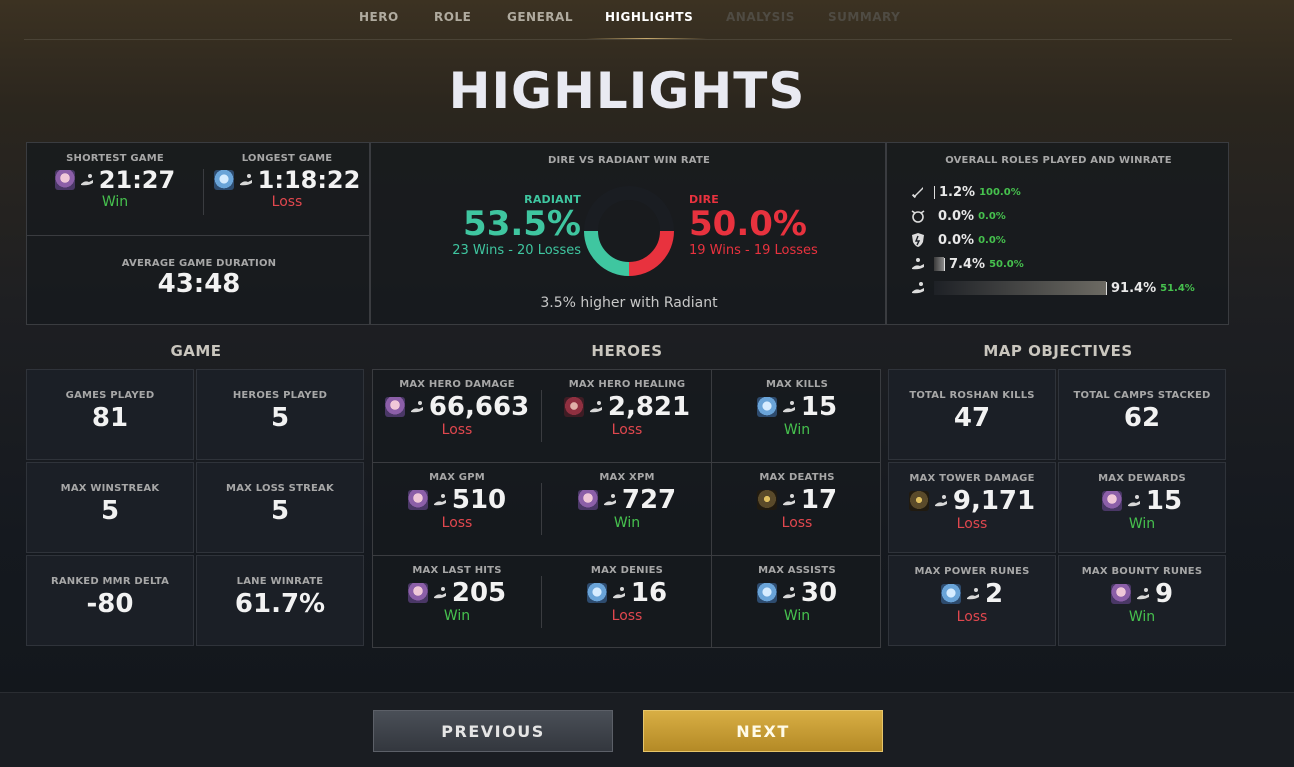 The image size is (1294, 767). I want to click on role-mid-wr: 0.0%, so click(992, 216).